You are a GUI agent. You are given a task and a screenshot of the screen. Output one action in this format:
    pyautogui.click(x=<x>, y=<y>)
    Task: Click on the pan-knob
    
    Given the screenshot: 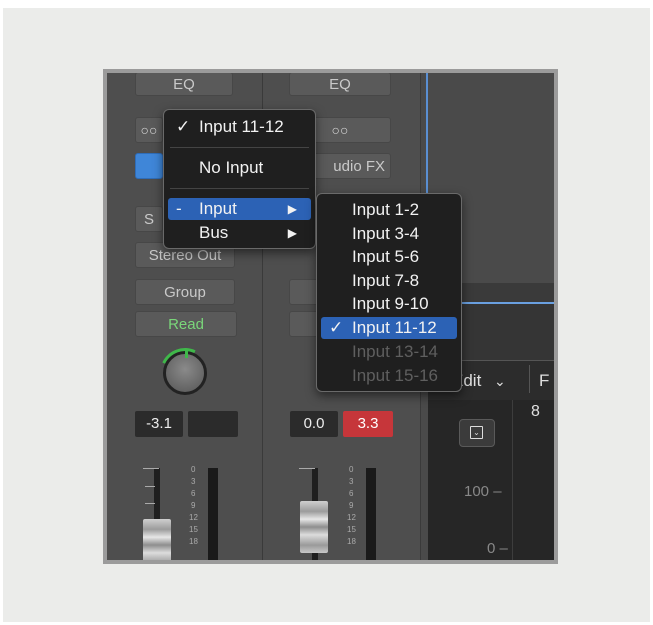 What is the action you would take?
    pyautogui.click(x=185, y=373)
    